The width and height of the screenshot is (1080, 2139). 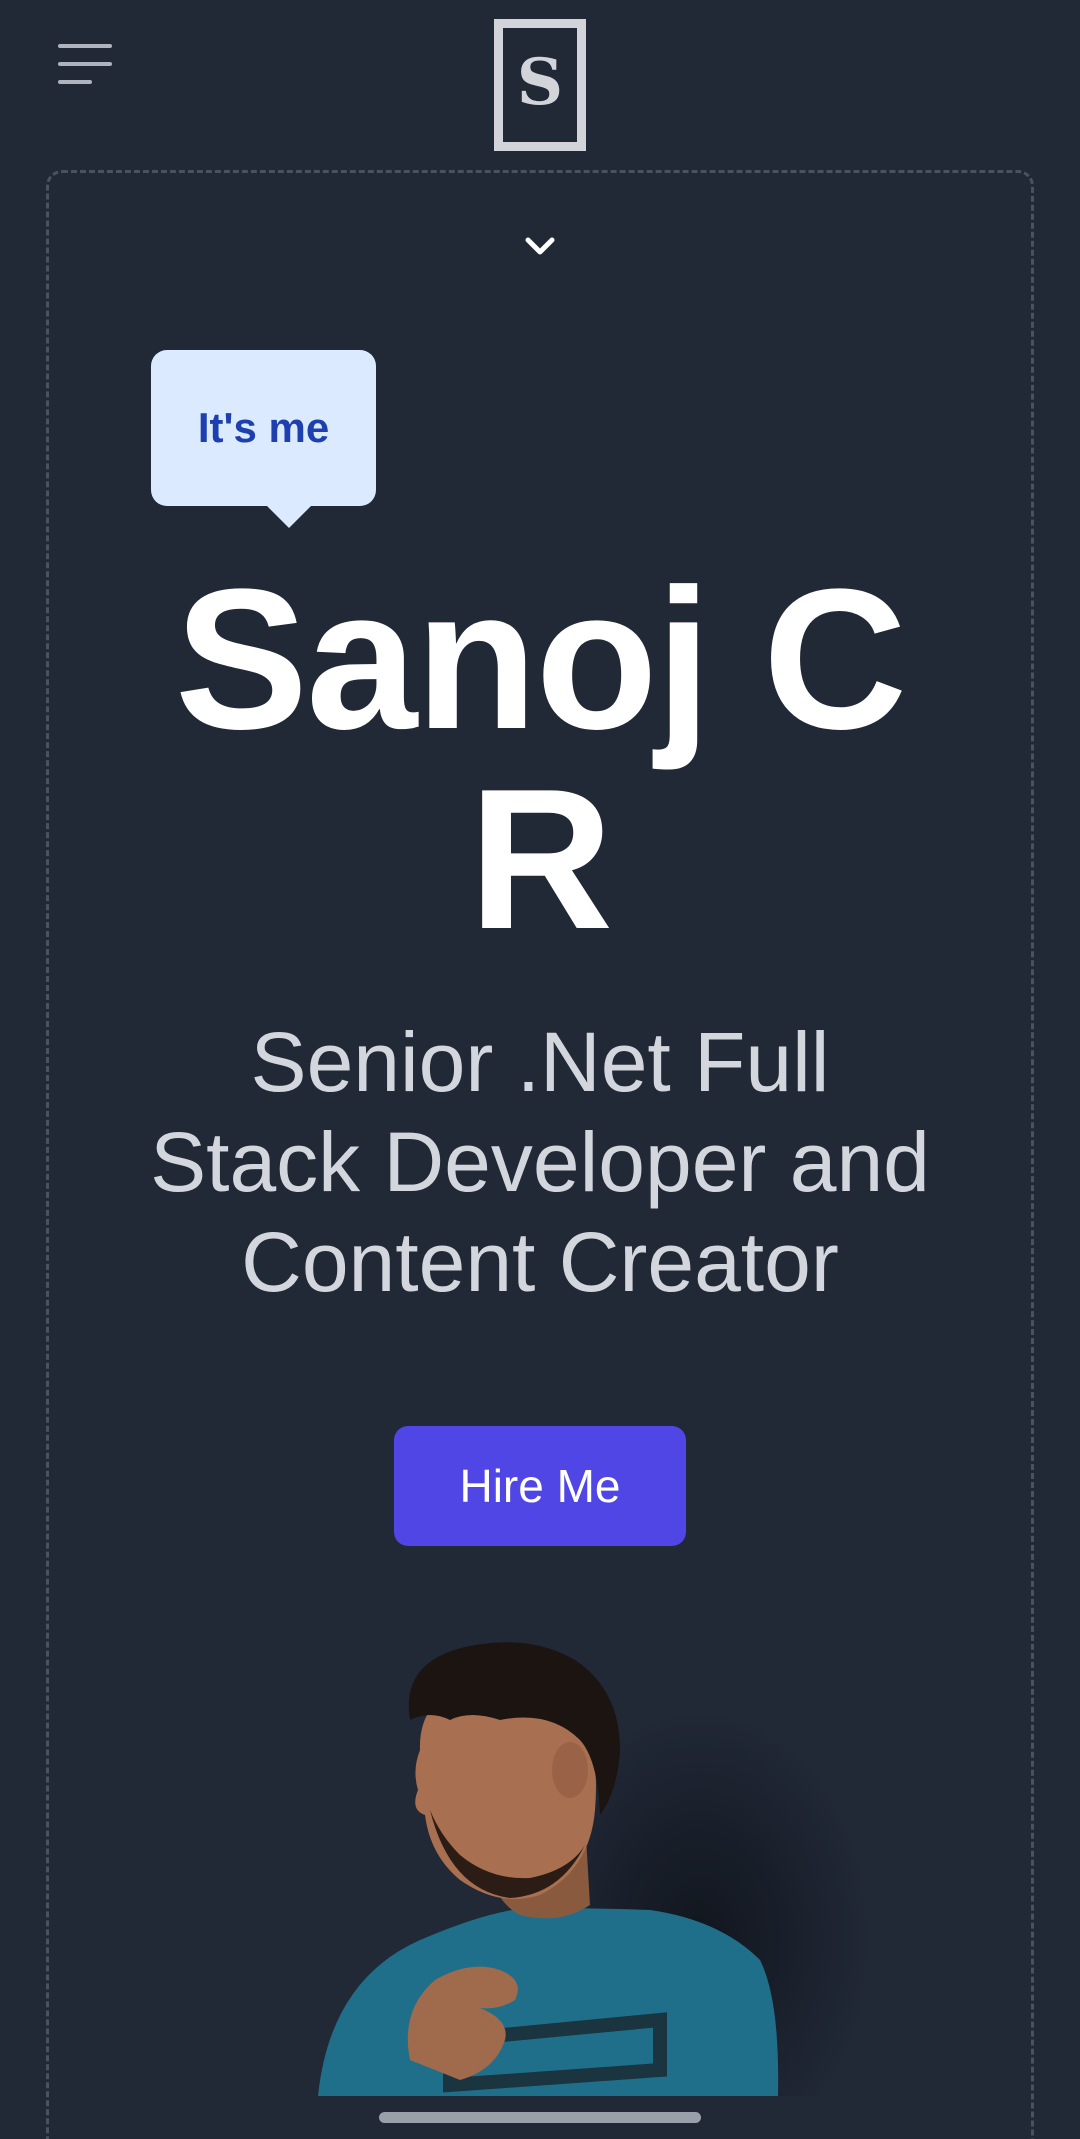 What do you see at coordinates (540, 1262) in the screenshot?
I see `hero-role-line-3: Content Creator` at bounding box center [540, 1262].